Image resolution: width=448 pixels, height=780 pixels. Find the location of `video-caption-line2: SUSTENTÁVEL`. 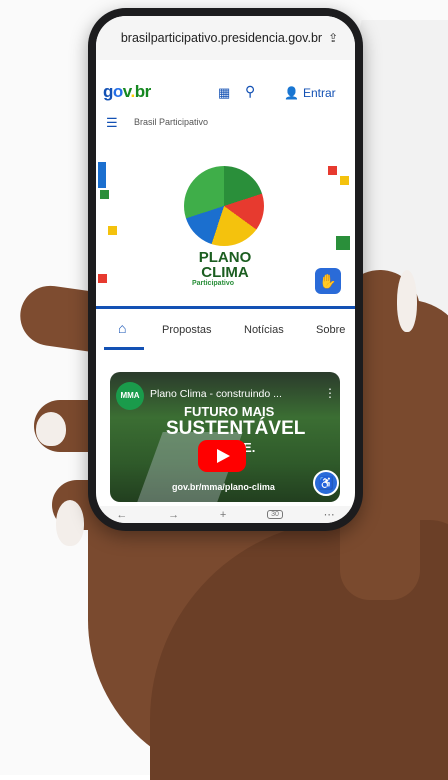

video-caption-line2: SUSTENTÁVEL is located at coordinates (236, 428).